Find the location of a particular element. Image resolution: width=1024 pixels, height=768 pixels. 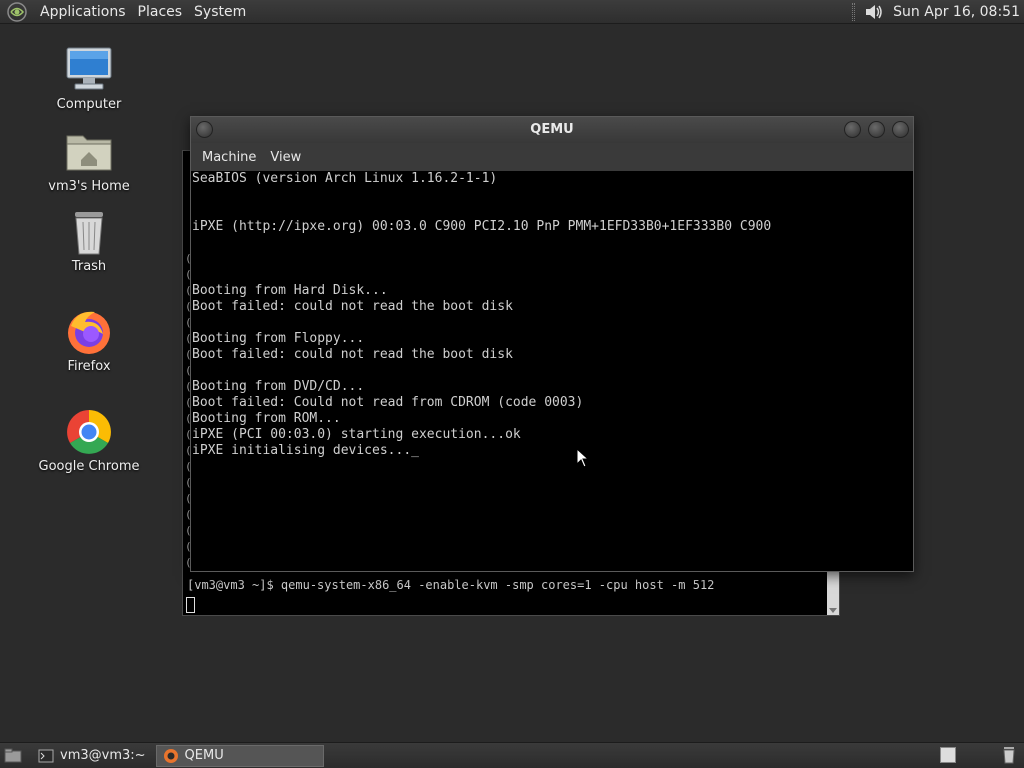

places-menu: Places is located at coordinates (160, 12).